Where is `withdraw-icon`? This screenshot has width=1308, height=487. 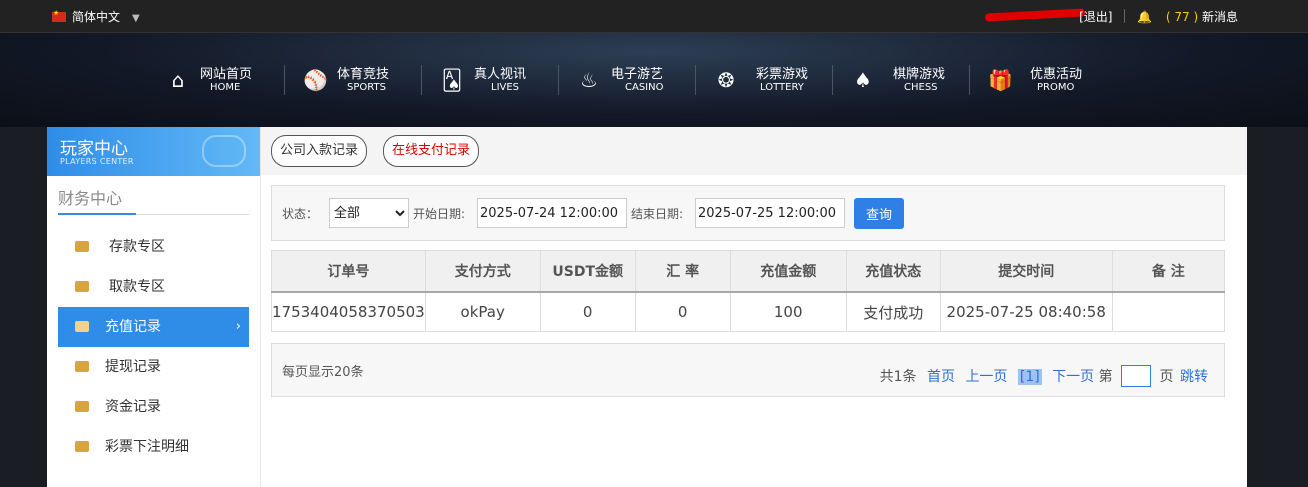 withdraw-icon is located at coordinates (82, 286).